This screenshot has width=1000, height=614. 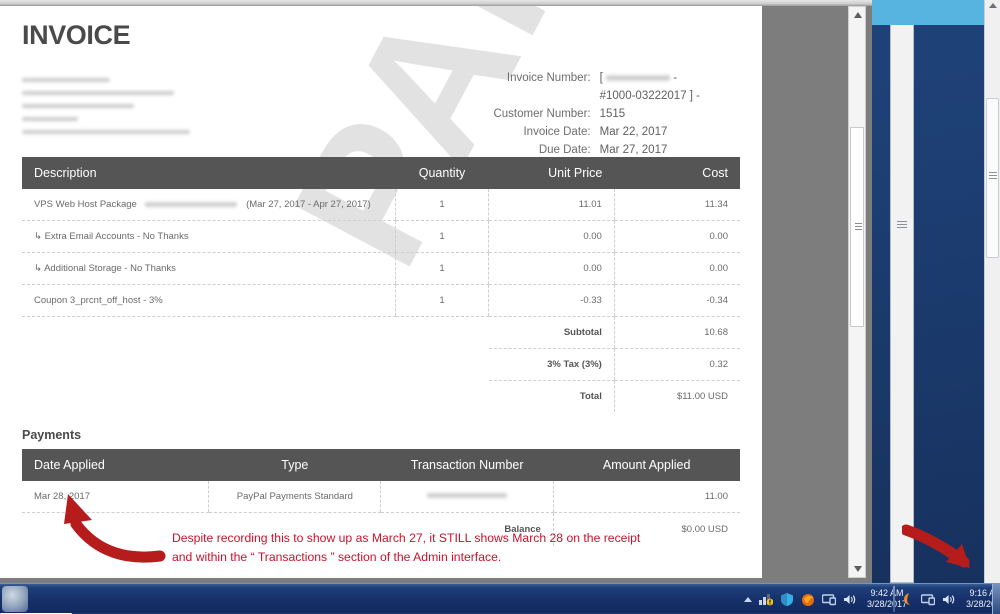 I want to click on network-icon, so click(x=766, y=599).